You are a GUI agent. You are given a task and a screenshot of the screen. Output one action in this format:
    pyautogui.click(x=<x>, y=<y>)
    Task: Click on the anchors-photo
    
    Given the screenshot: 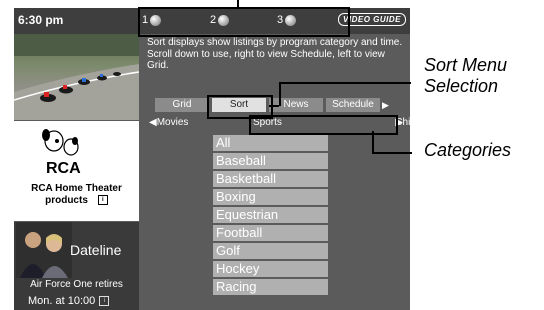 What is the action you would take?
    pyautogui.click(x=44, y=250)
    